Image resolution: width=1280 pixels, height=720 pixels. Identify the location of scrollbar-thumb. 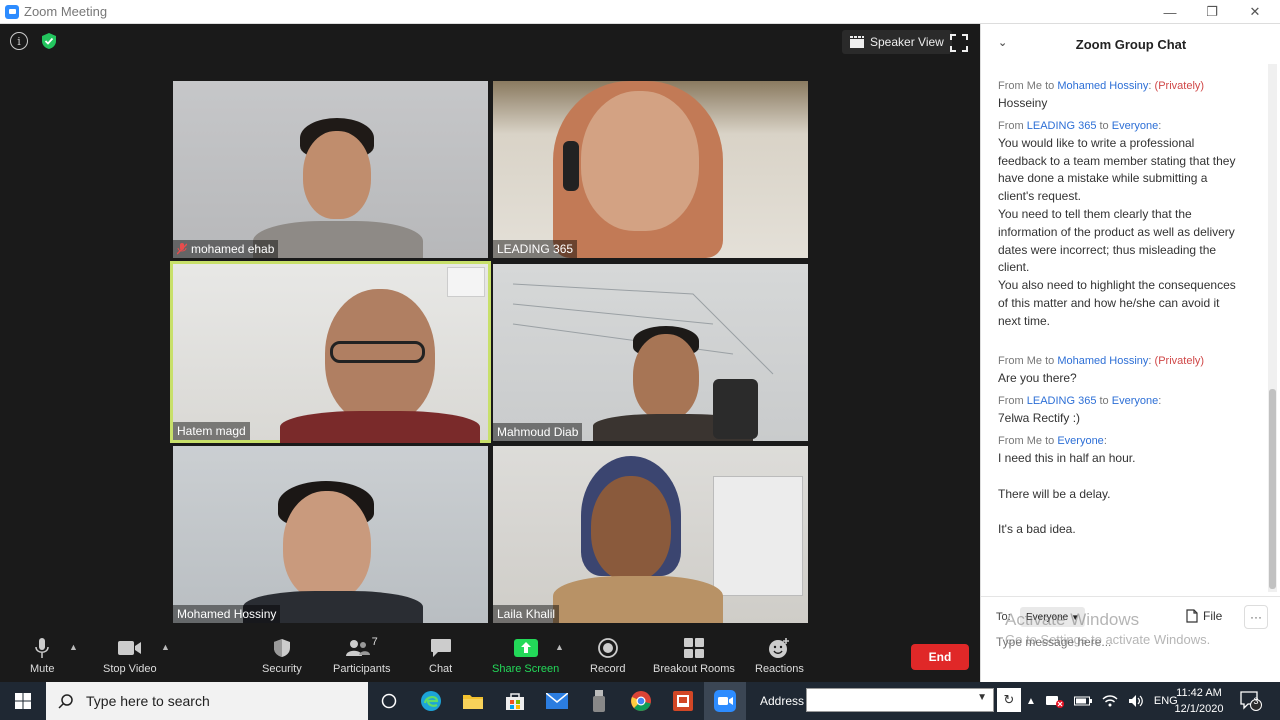
(1272, 489).